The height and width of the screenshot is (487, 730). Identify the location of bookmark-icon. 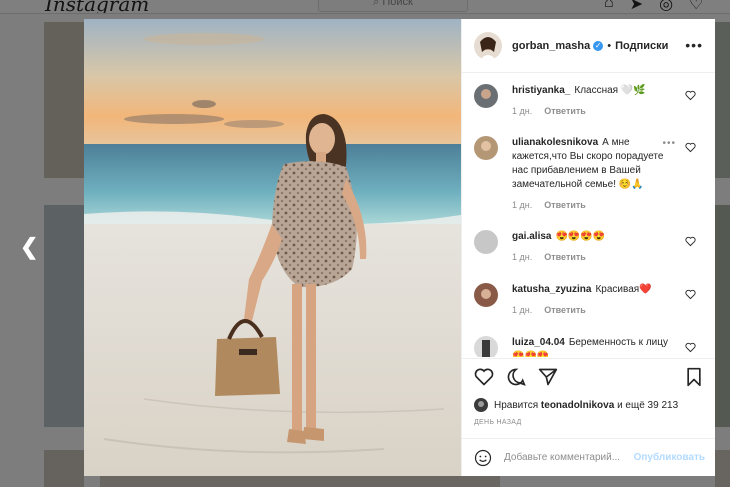
(694, 377).